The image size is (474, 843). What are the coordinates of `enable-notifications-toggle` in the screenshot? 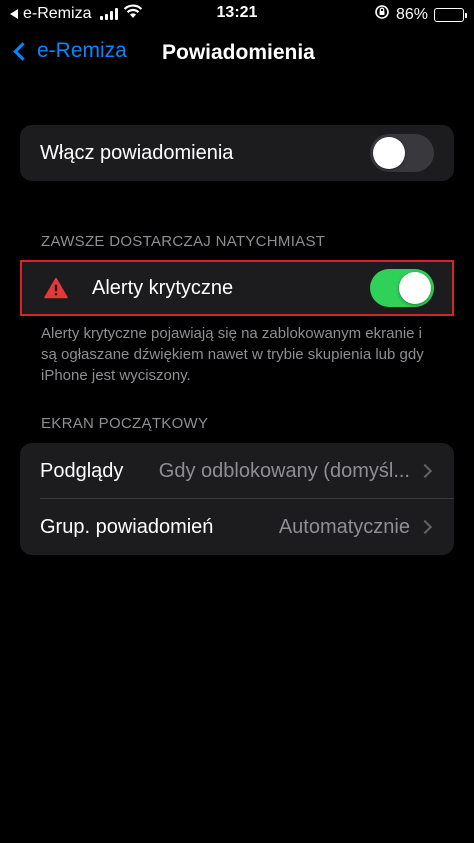 It's located at (402, 153).